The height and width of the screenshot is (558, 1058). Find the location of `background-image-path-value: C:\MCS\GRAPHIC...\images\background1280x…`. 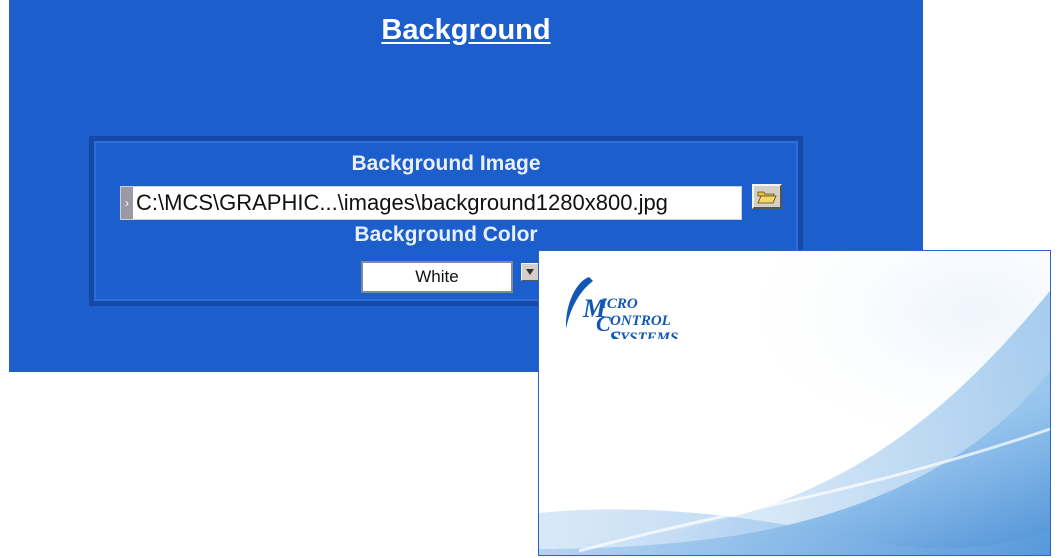

background-image-path-value: C:\MCS\GRAPHIC...\images\background1280x… is located at coordinates (402, 202).